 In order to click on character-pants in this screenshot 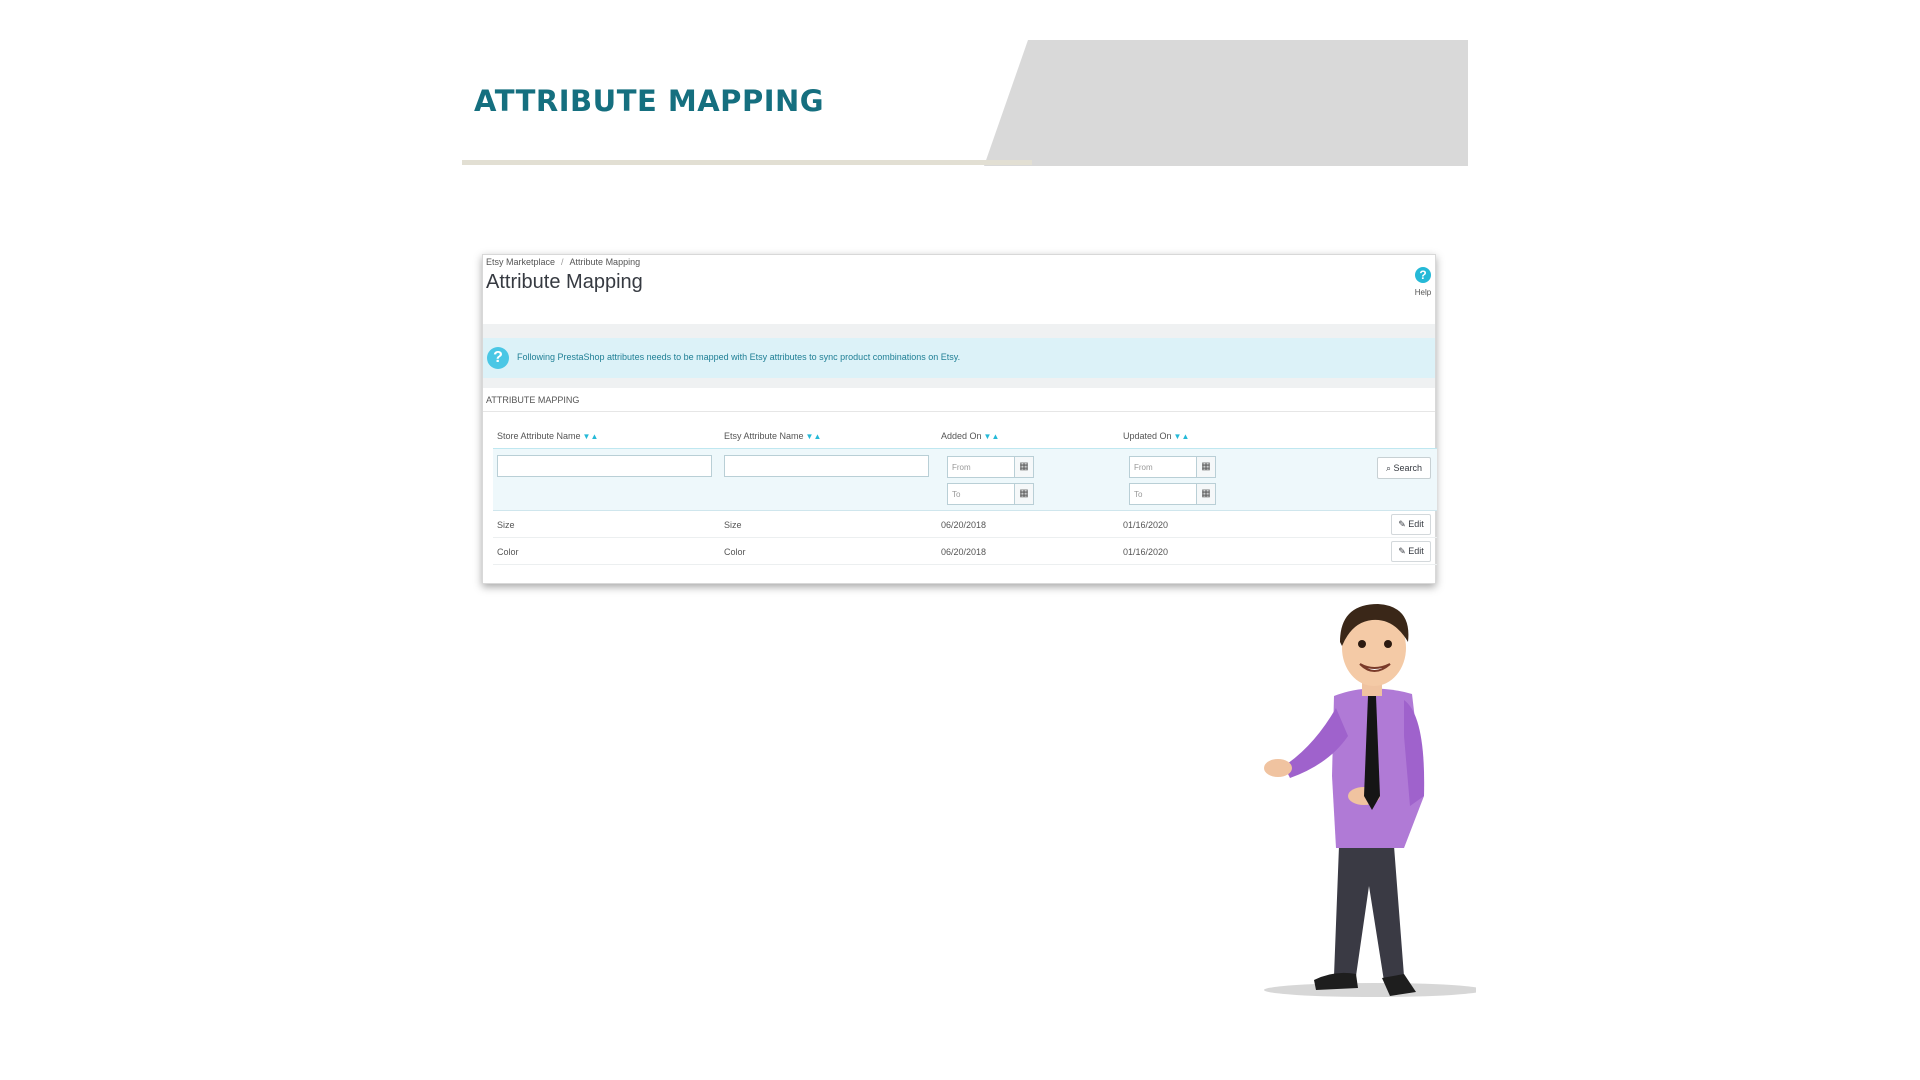, I will do `click(1369, 913)`.